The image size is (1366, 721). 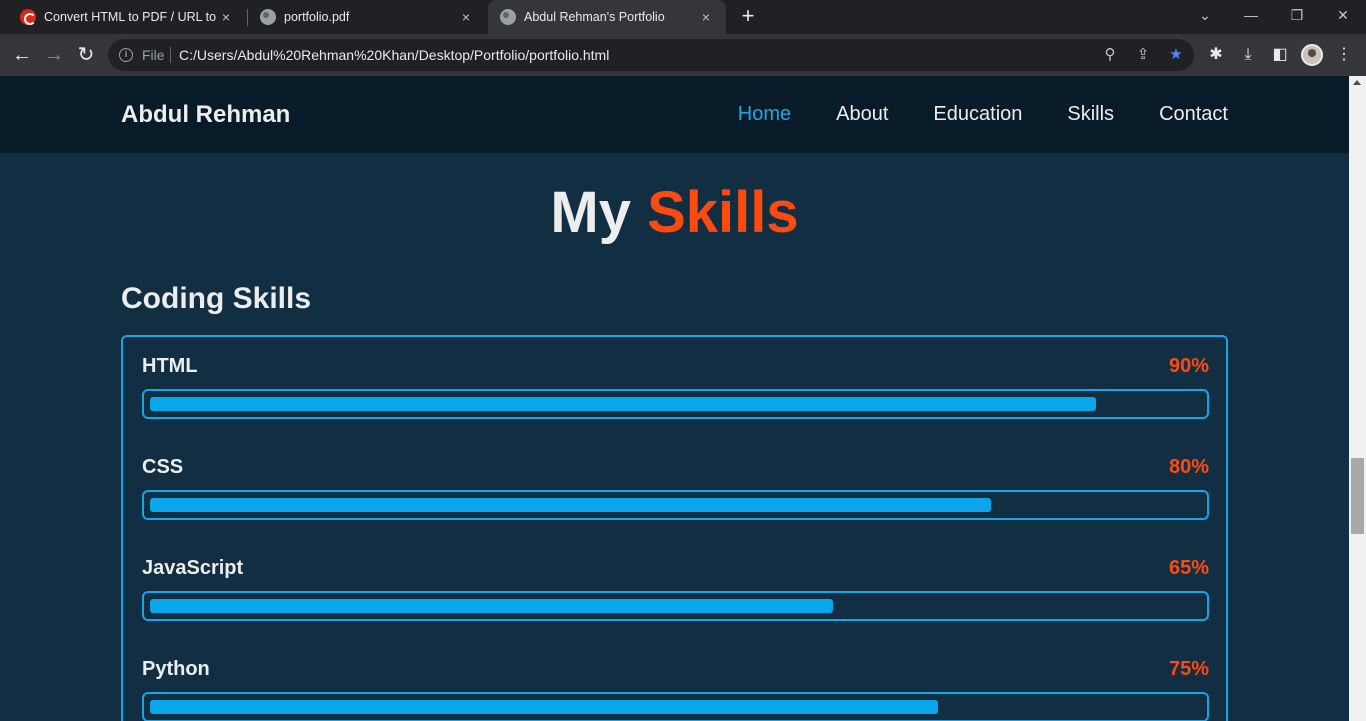 What do you see at coordinates (1193, 114) in the screenshot?
I see `nav-link-contact: Contact` at bounding box center [1193, 114].